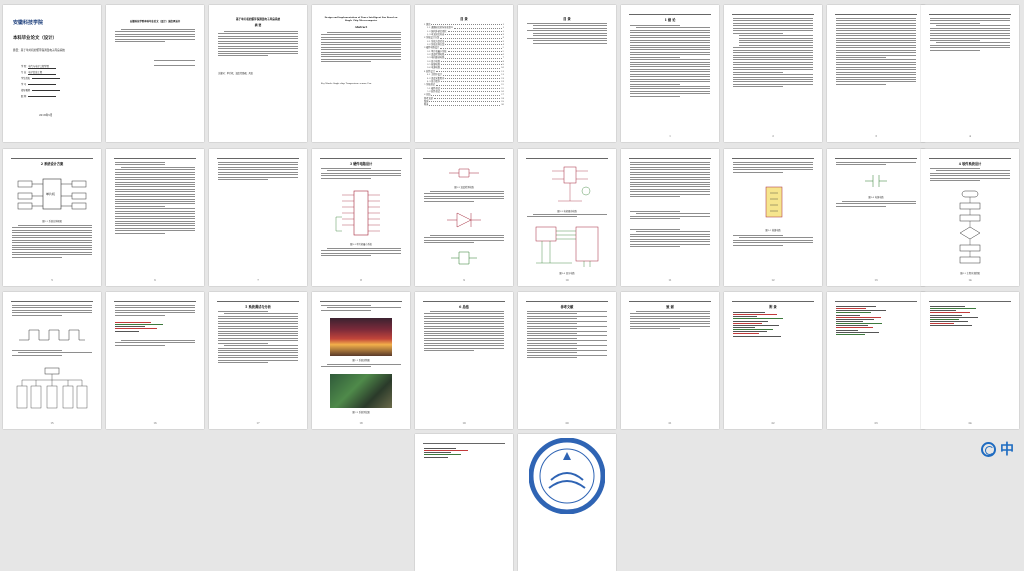 This screenshot has width=1024, height=571. What do you see at coordinates (970, 164) in the screenshot?
I see `chapter-title: 4 软件系统设计` at bounding box center [970, 164].